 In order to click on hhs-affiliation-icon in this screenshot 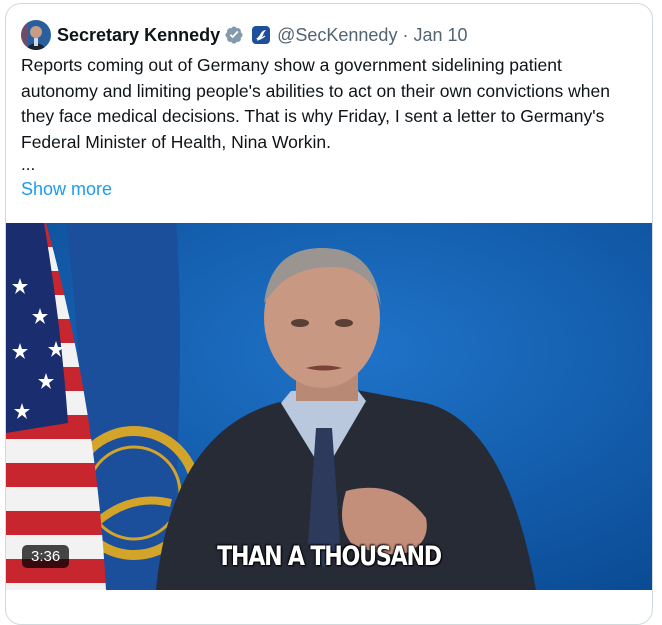, I will do `click(261, 35)`.